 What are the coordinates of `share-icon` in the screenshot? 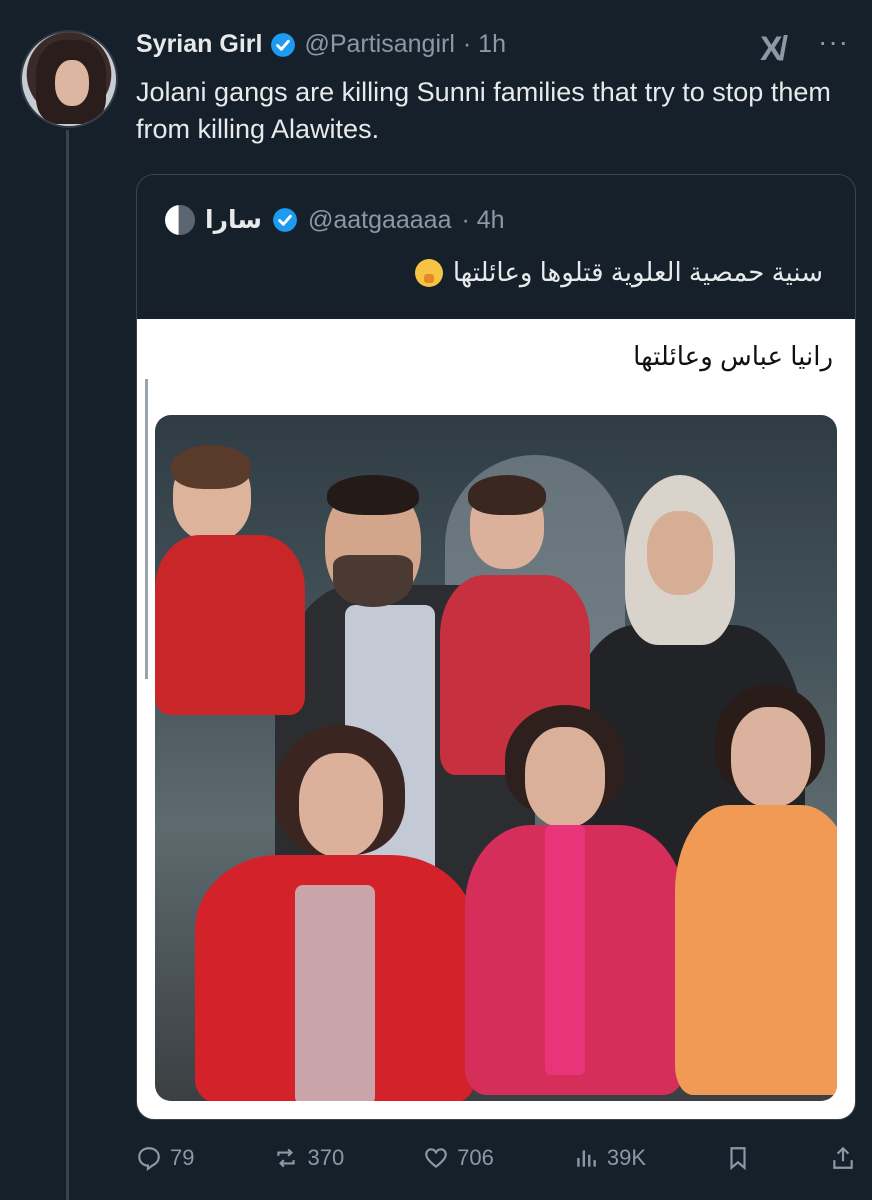 It's located at (843, 1157).